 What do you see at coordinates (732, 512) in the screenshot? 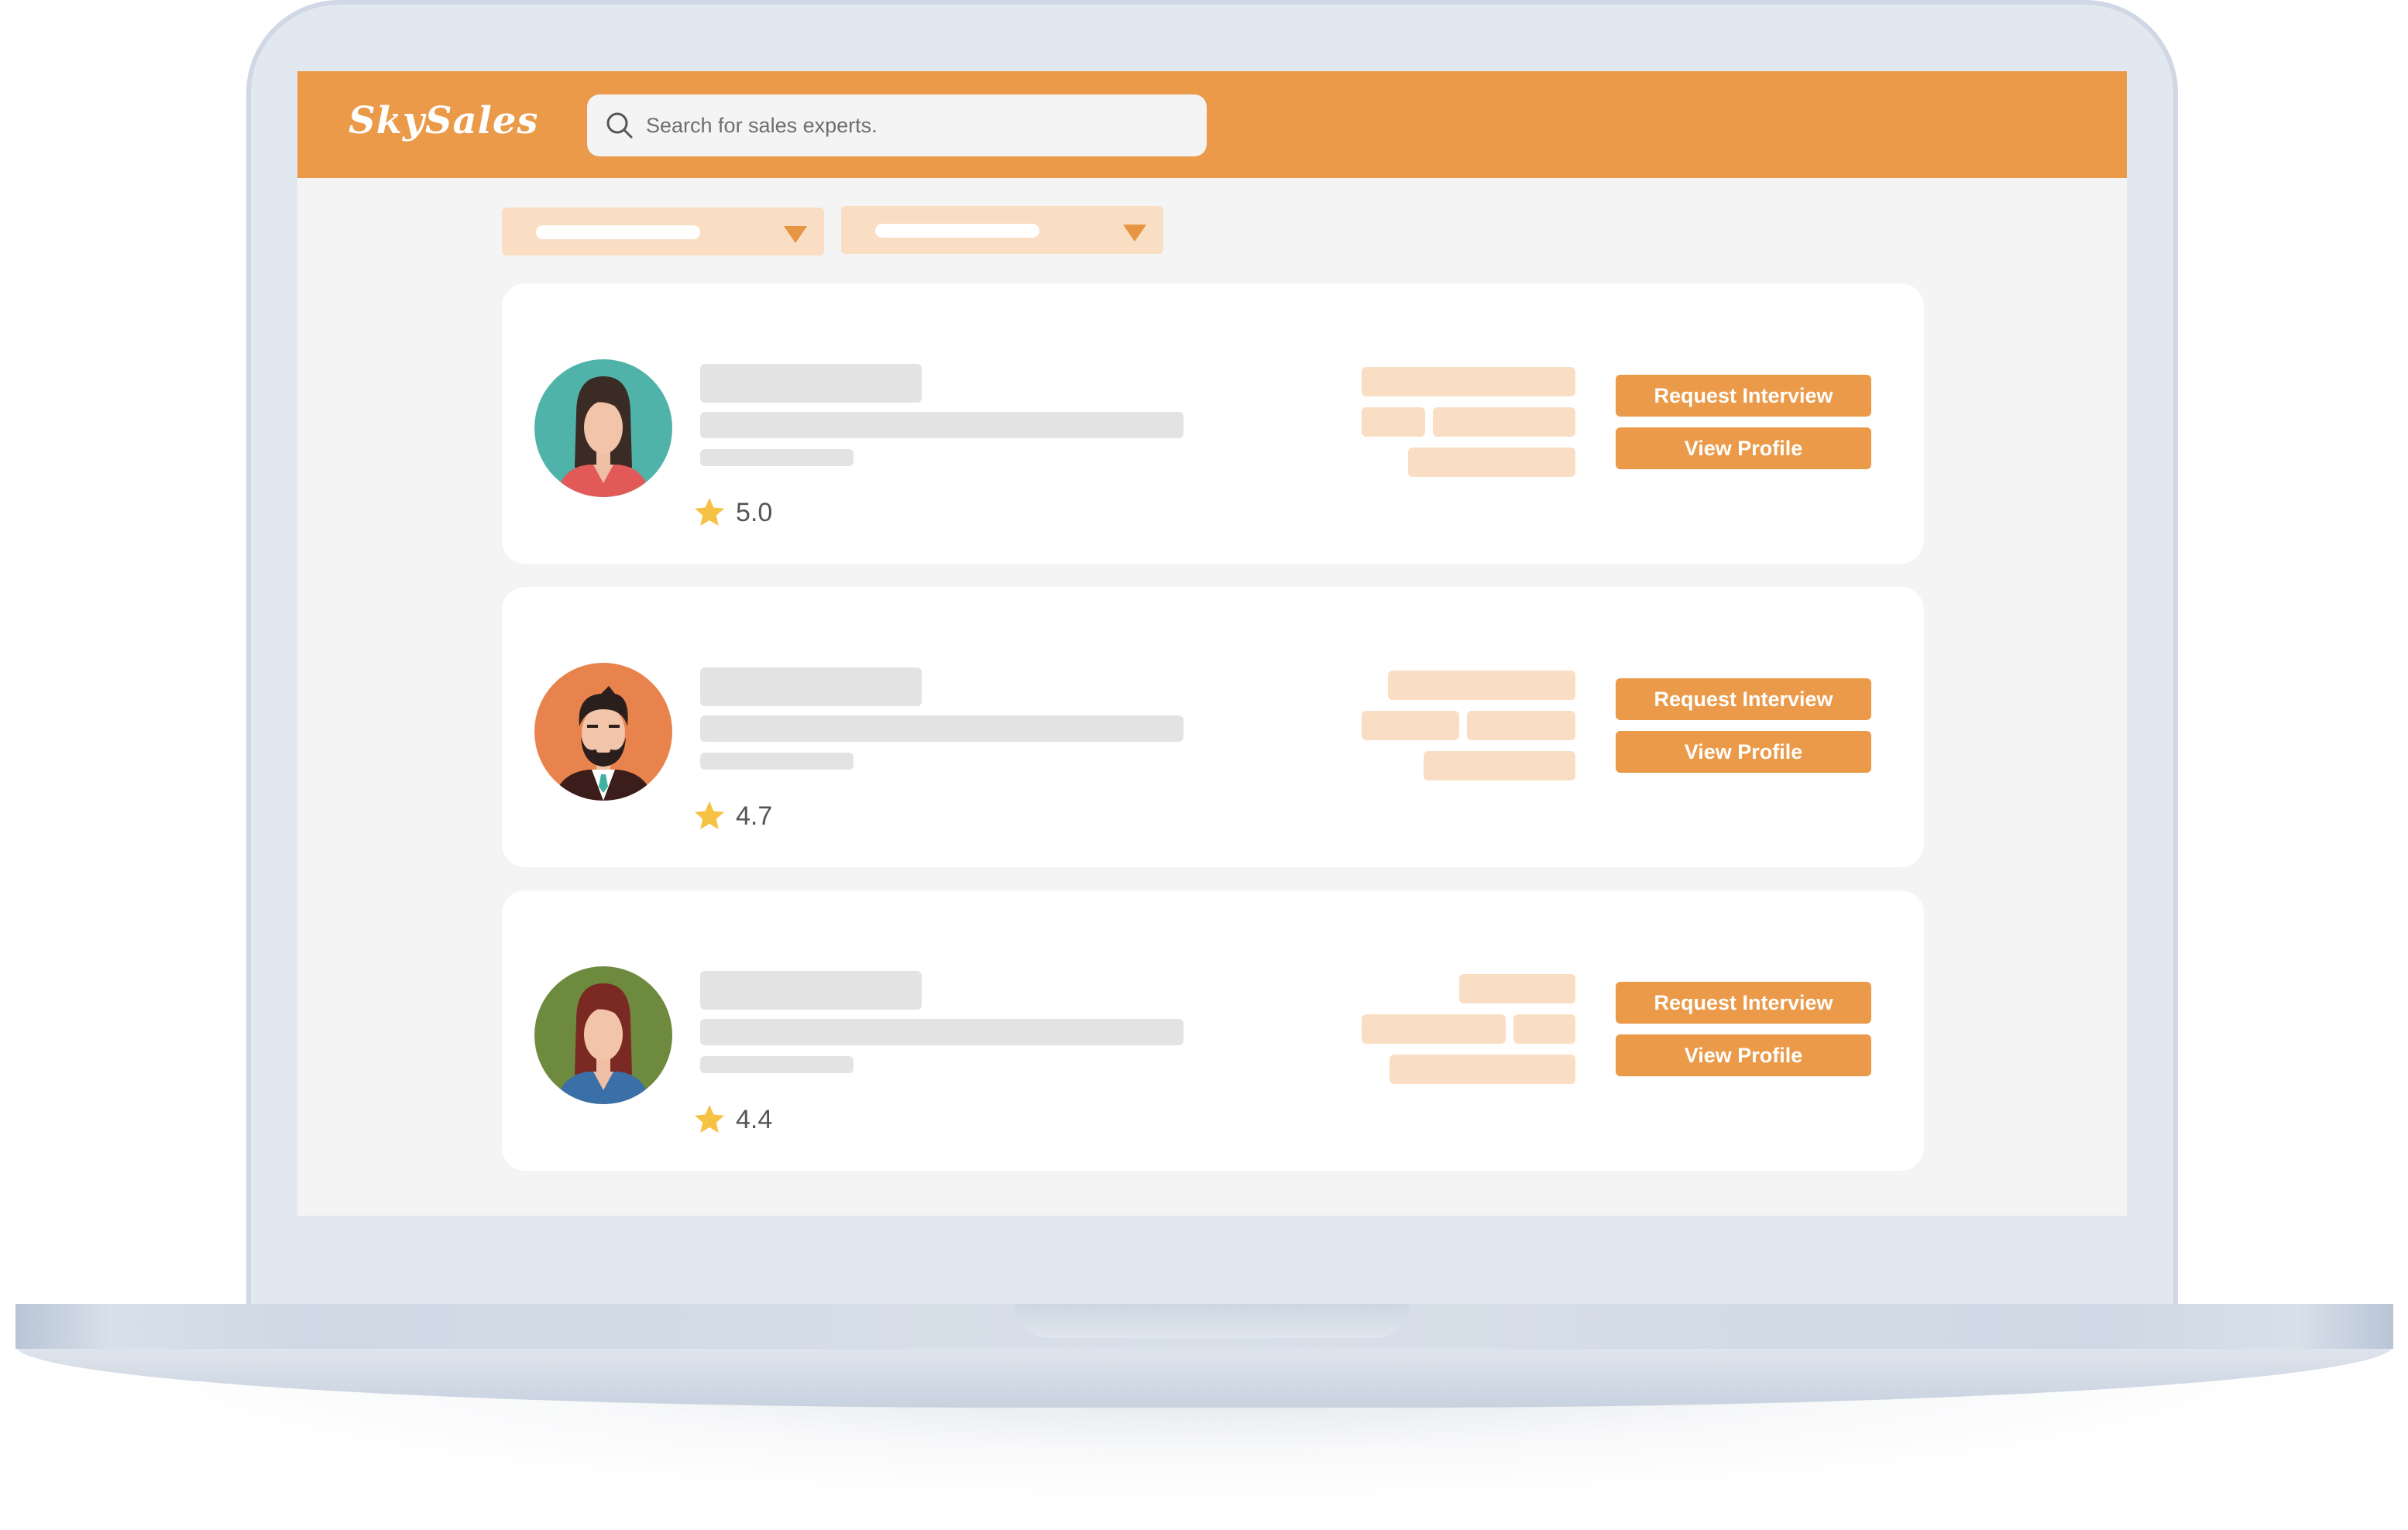
I see `rating: 5.0` at bounding box center [732, 512].